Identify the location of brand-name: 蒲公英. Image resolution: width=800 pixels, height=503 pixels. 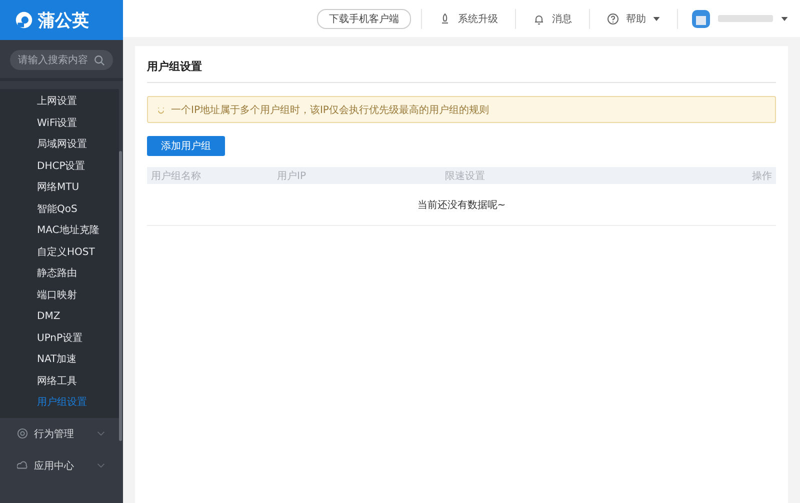
(63, 21).